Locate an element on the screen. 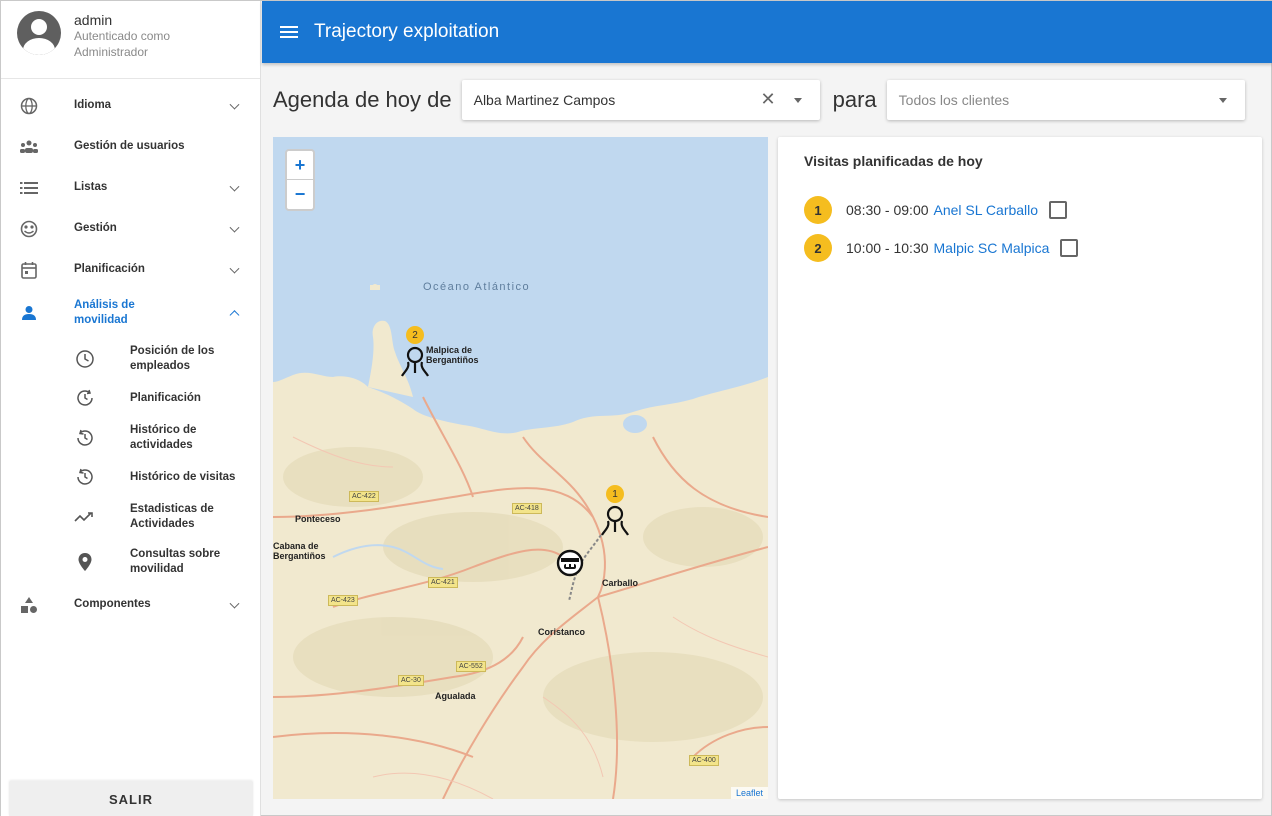 Image resolution: width=1272 pixels, height=816 pixels. road-label: AC-418 is located at coordinates (527, 508).